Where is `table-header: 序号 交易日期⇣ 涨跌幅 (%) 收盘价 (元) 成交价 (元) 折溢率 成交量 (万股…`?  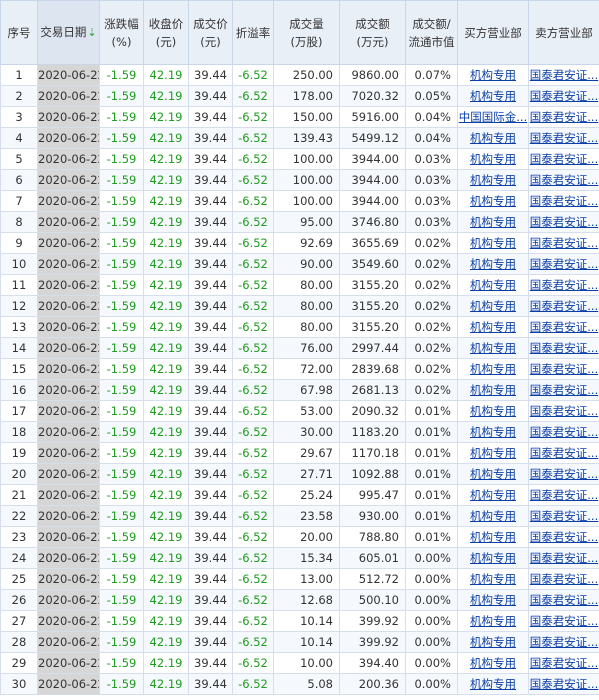
table-header: 序号 交易日期⇣ 涨跌幅 (%) 收盘价 (元) 成交价 (元) 折溢率 成交量 (万股… is located at coordinates (299, 32).